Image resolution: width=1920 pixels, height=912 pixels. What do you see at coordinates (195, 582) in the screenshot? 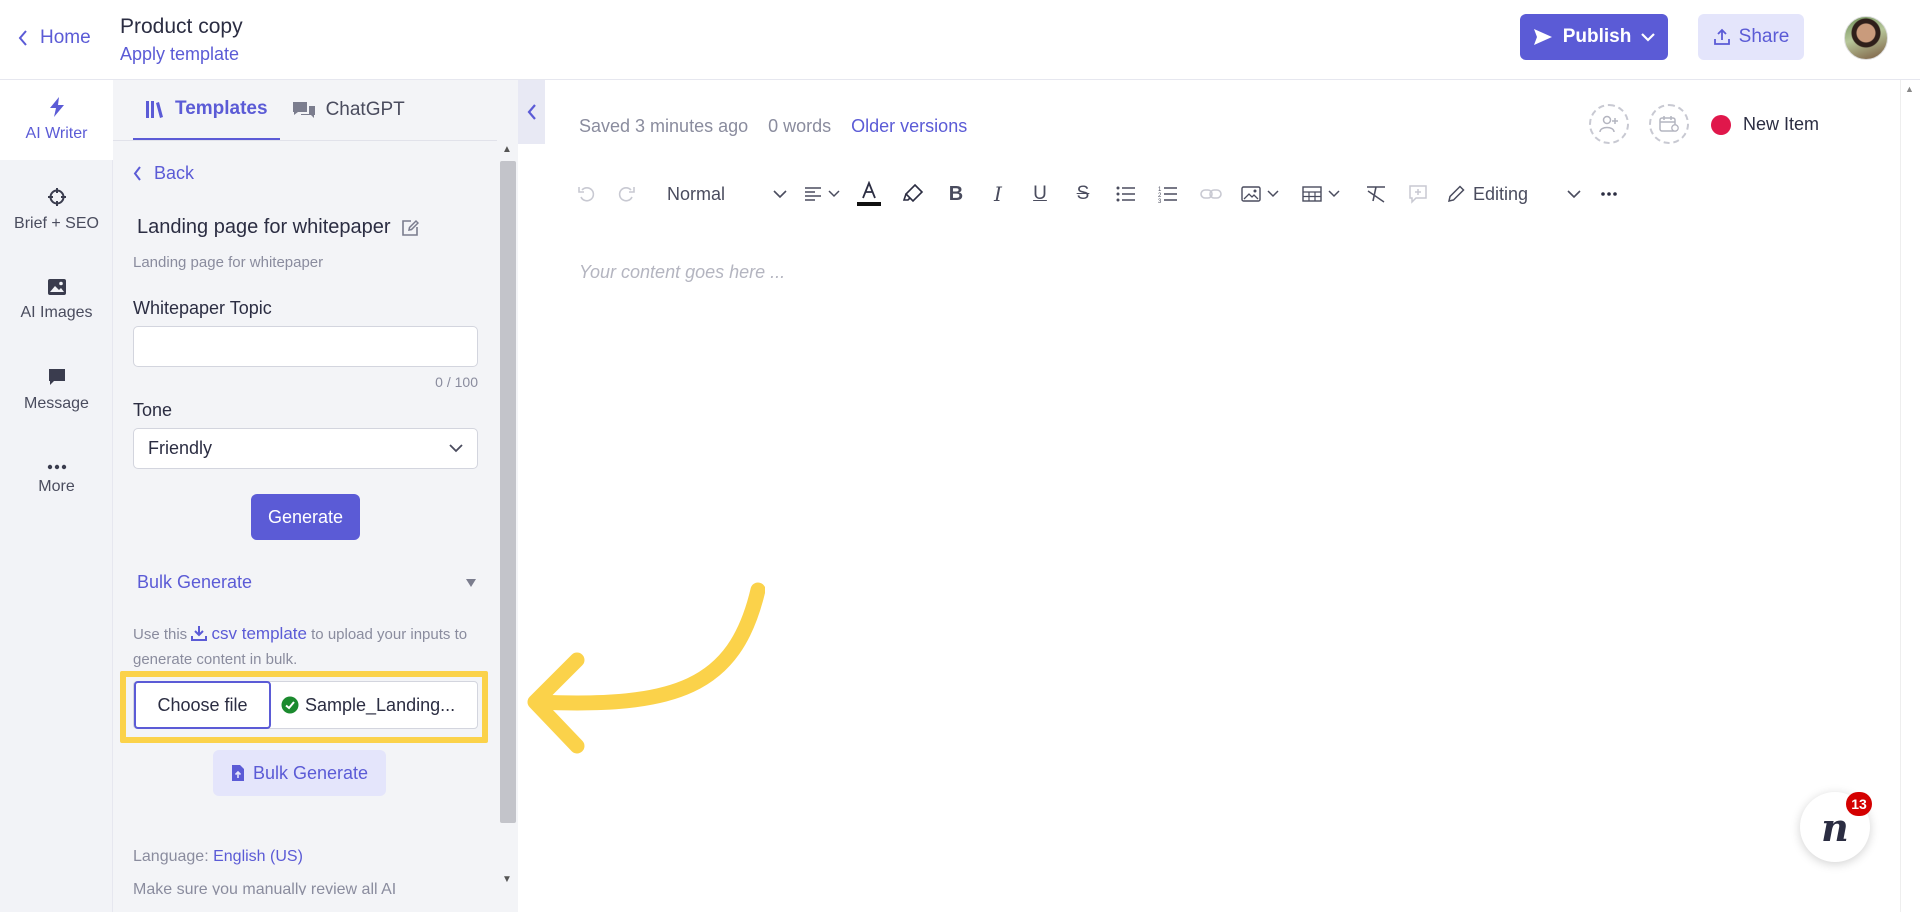
I see `bulk-generate-header: Bulk Generate` at bounding box center [195, 582].